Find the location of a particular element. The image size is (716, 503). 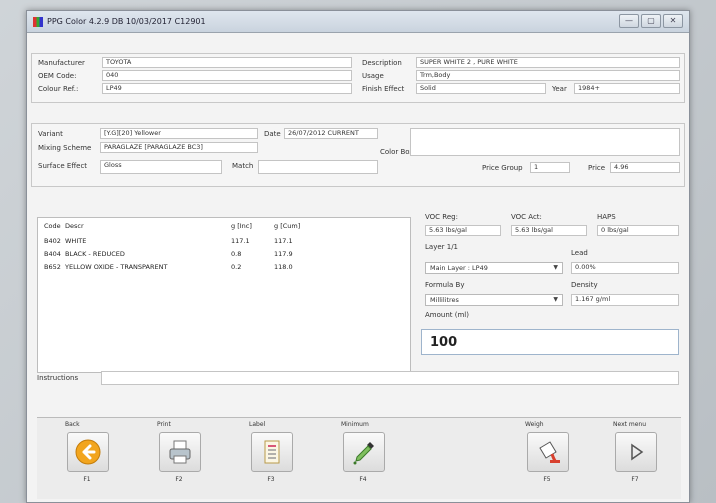

manufacturer-label: Manufacturer is located at coordinates (61, 63).